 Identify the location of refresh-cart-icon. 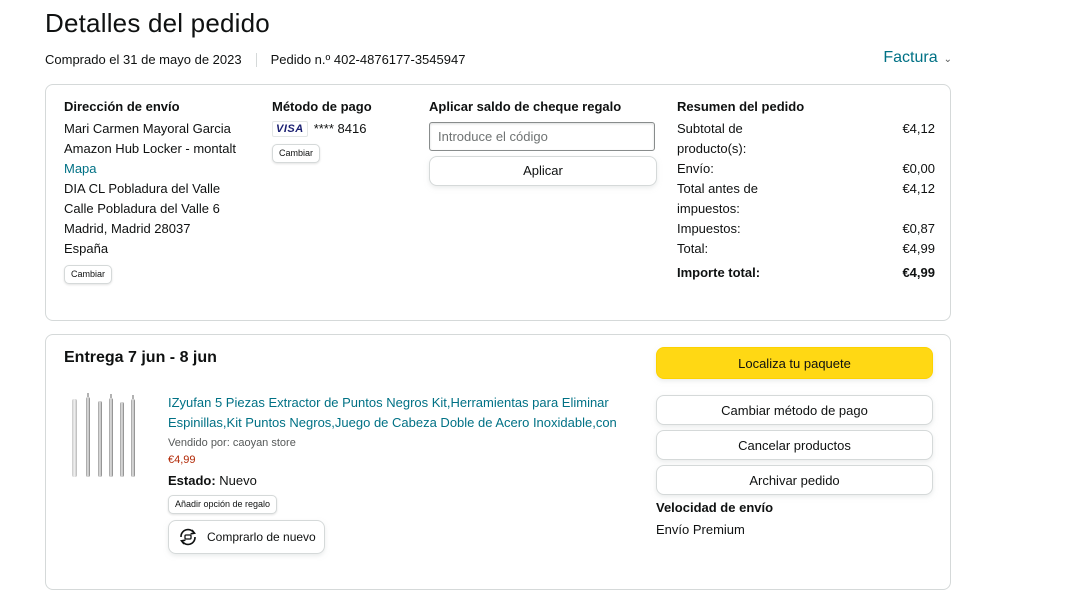
(188, 537).